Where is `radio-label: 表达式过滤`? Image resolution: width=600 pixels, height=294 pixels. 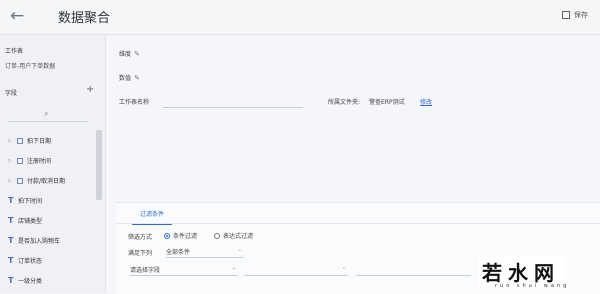 radio-label: 表达式过滤 is located at coordinates (238, 236).